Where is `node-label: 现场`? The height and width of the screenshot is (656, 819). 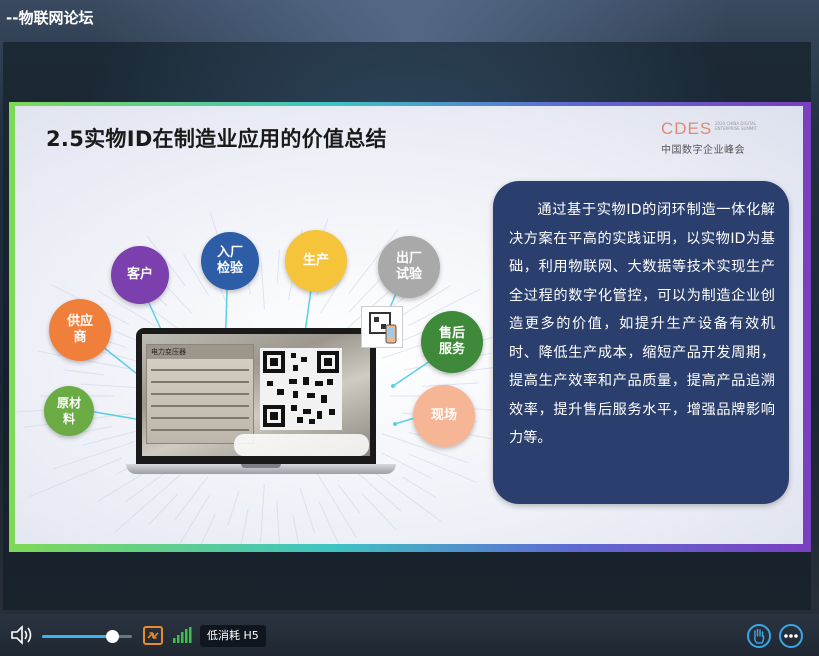 node-label: 现场 is located at coordinates (443, 415).